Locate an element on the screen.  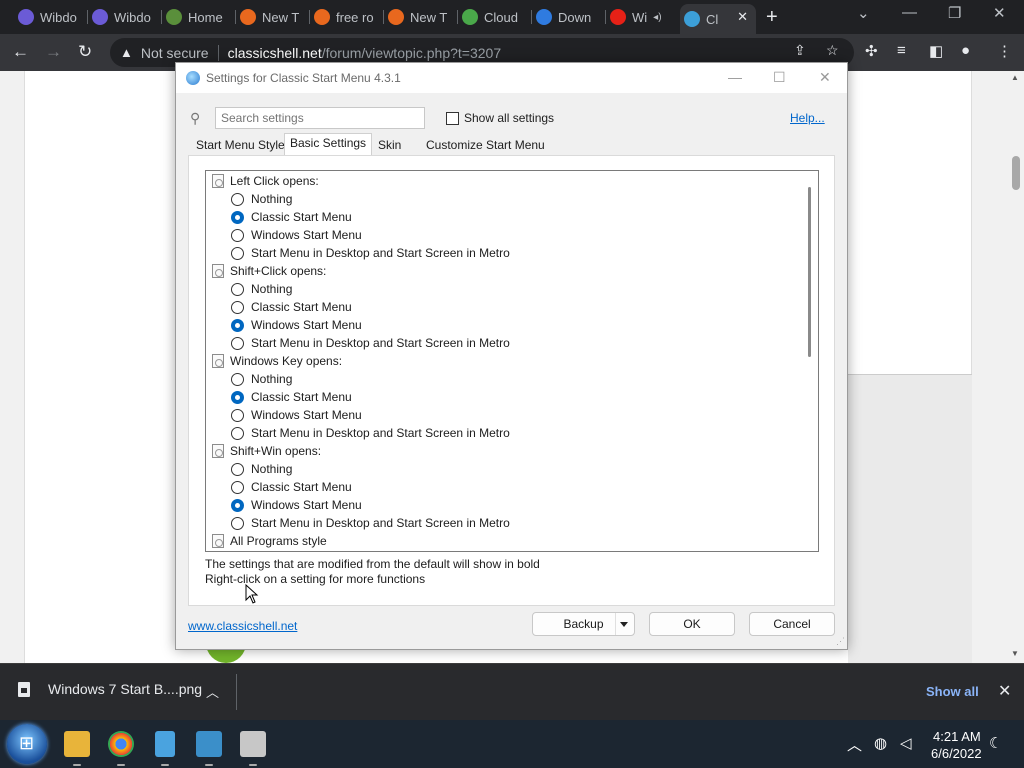
dialog-close-button: ✕ is located at coordinates (825, 77).